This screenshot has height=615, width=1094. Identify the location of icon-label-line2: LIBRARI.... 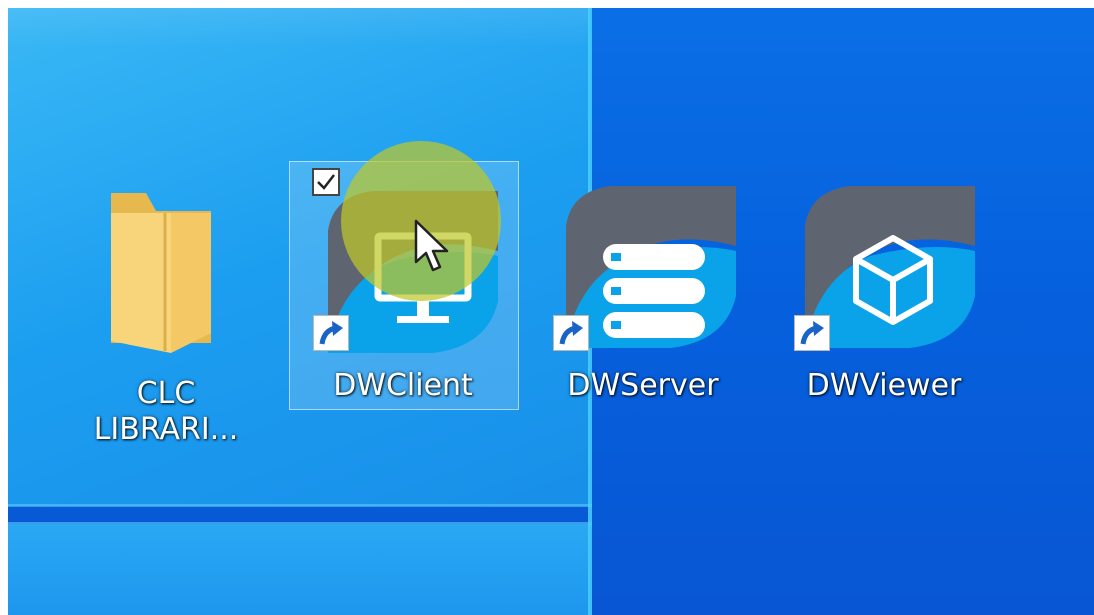
(166, 429).